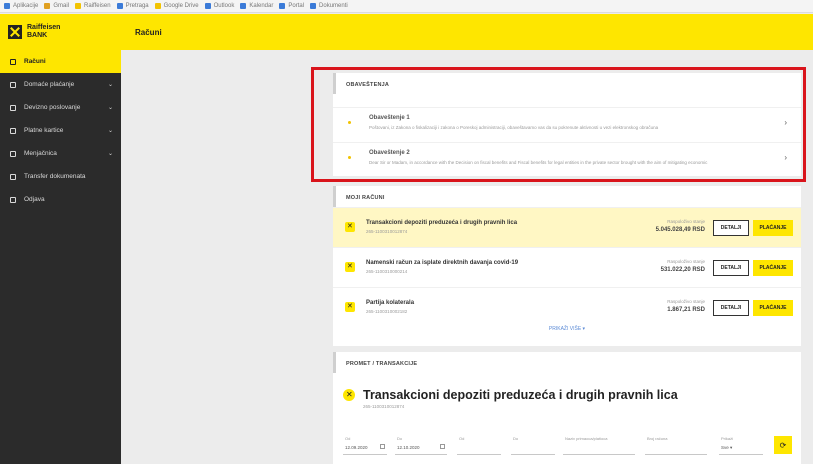 Image resolution: width=813 pixels, height=464 pixels. I want to click on filter-field: Prikaži Sve ▾, so click(741, 445).